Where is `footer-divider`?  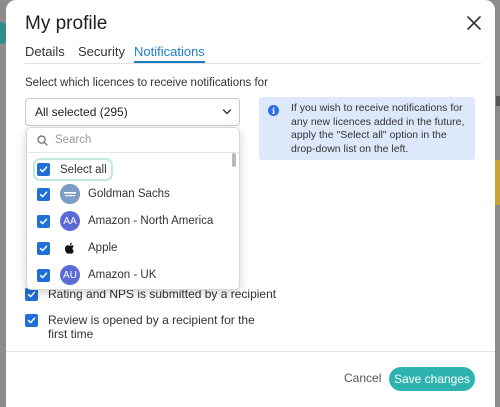
footer-divider is located at coordinates (250, 351).